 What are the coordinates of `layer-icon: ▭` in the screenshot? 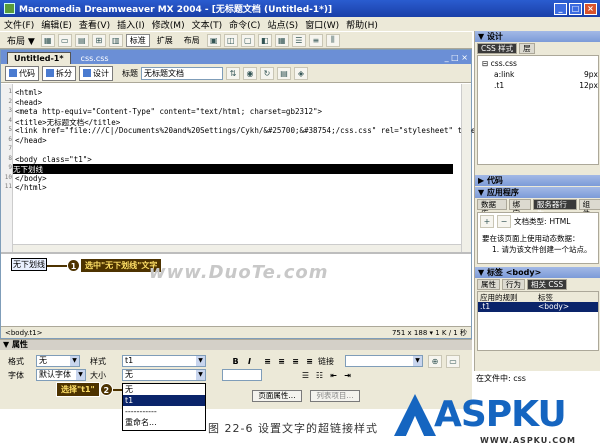 It's located at (64, 40).